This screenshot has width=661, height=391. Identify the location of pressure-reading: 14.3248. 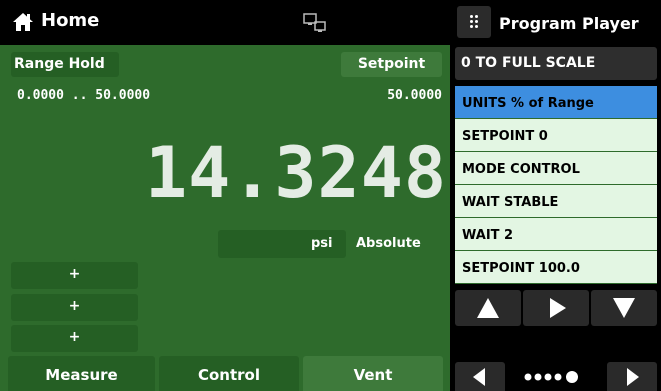
(295, 173).